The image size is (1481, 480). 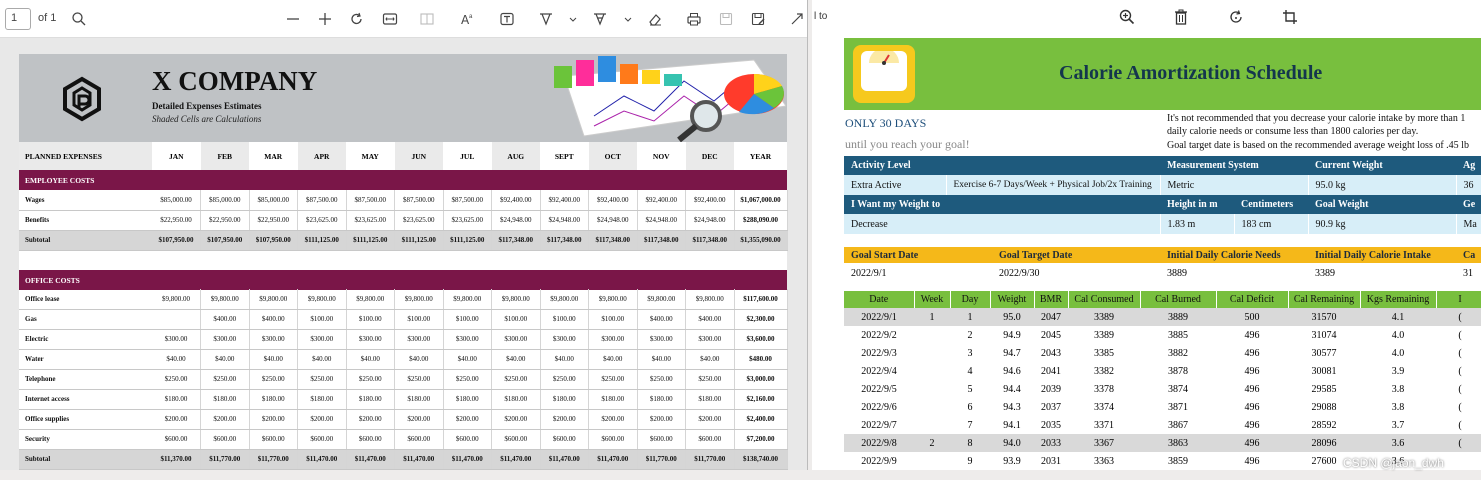 What do you see at coordinates (1252, 299) in the screenshot?
I see `column-header: Cal Deficit` at bounding box center [1252, 299].